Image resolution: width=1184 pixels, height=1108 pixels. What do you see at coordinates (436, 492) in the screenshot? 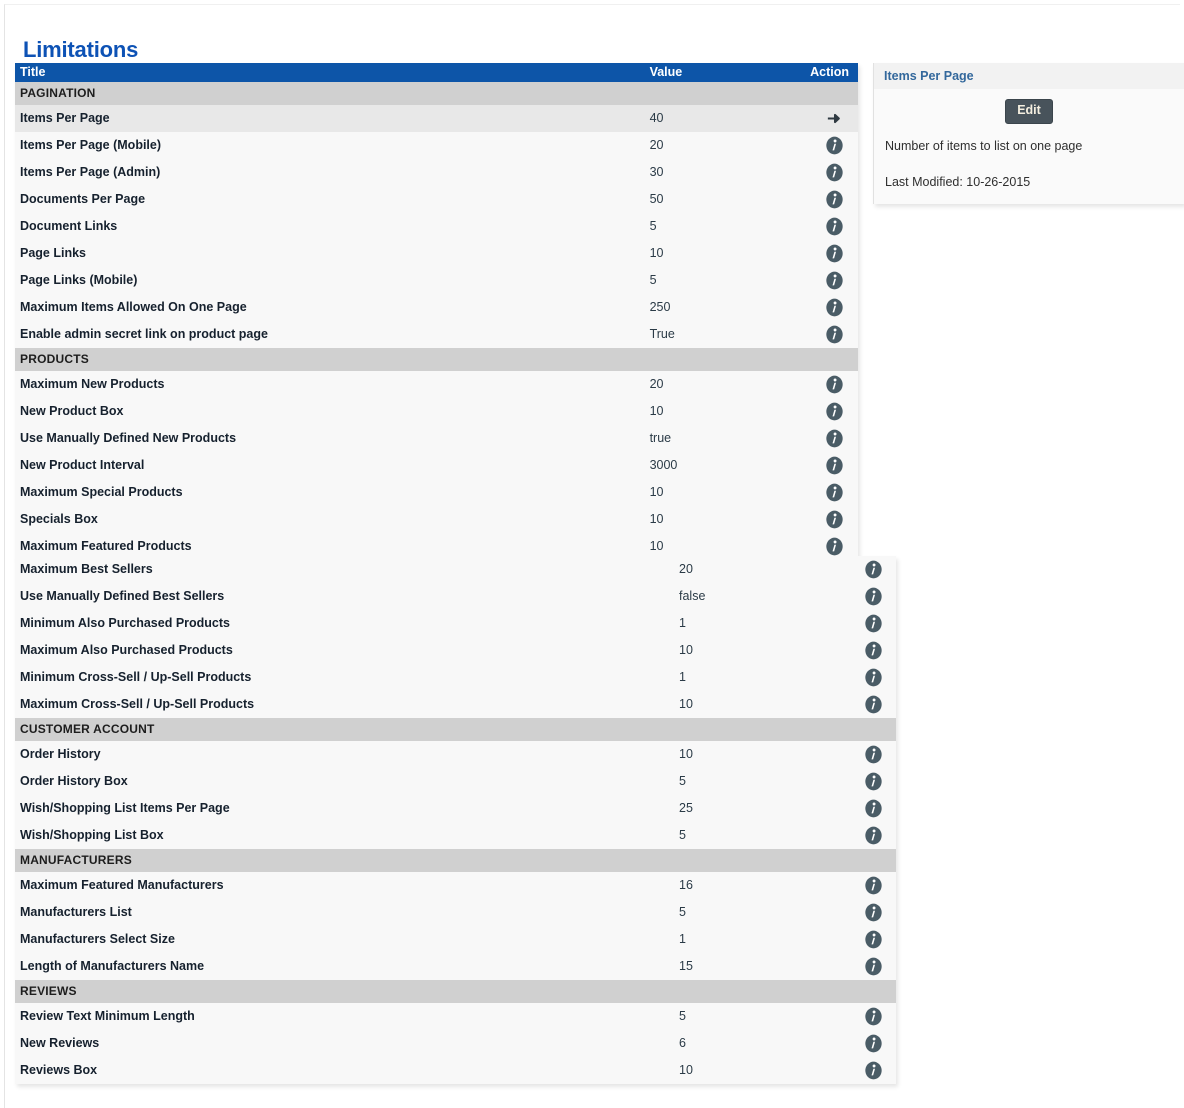
I see `table-row: Maximum Special Products 10` at bounding box center [436, 492].